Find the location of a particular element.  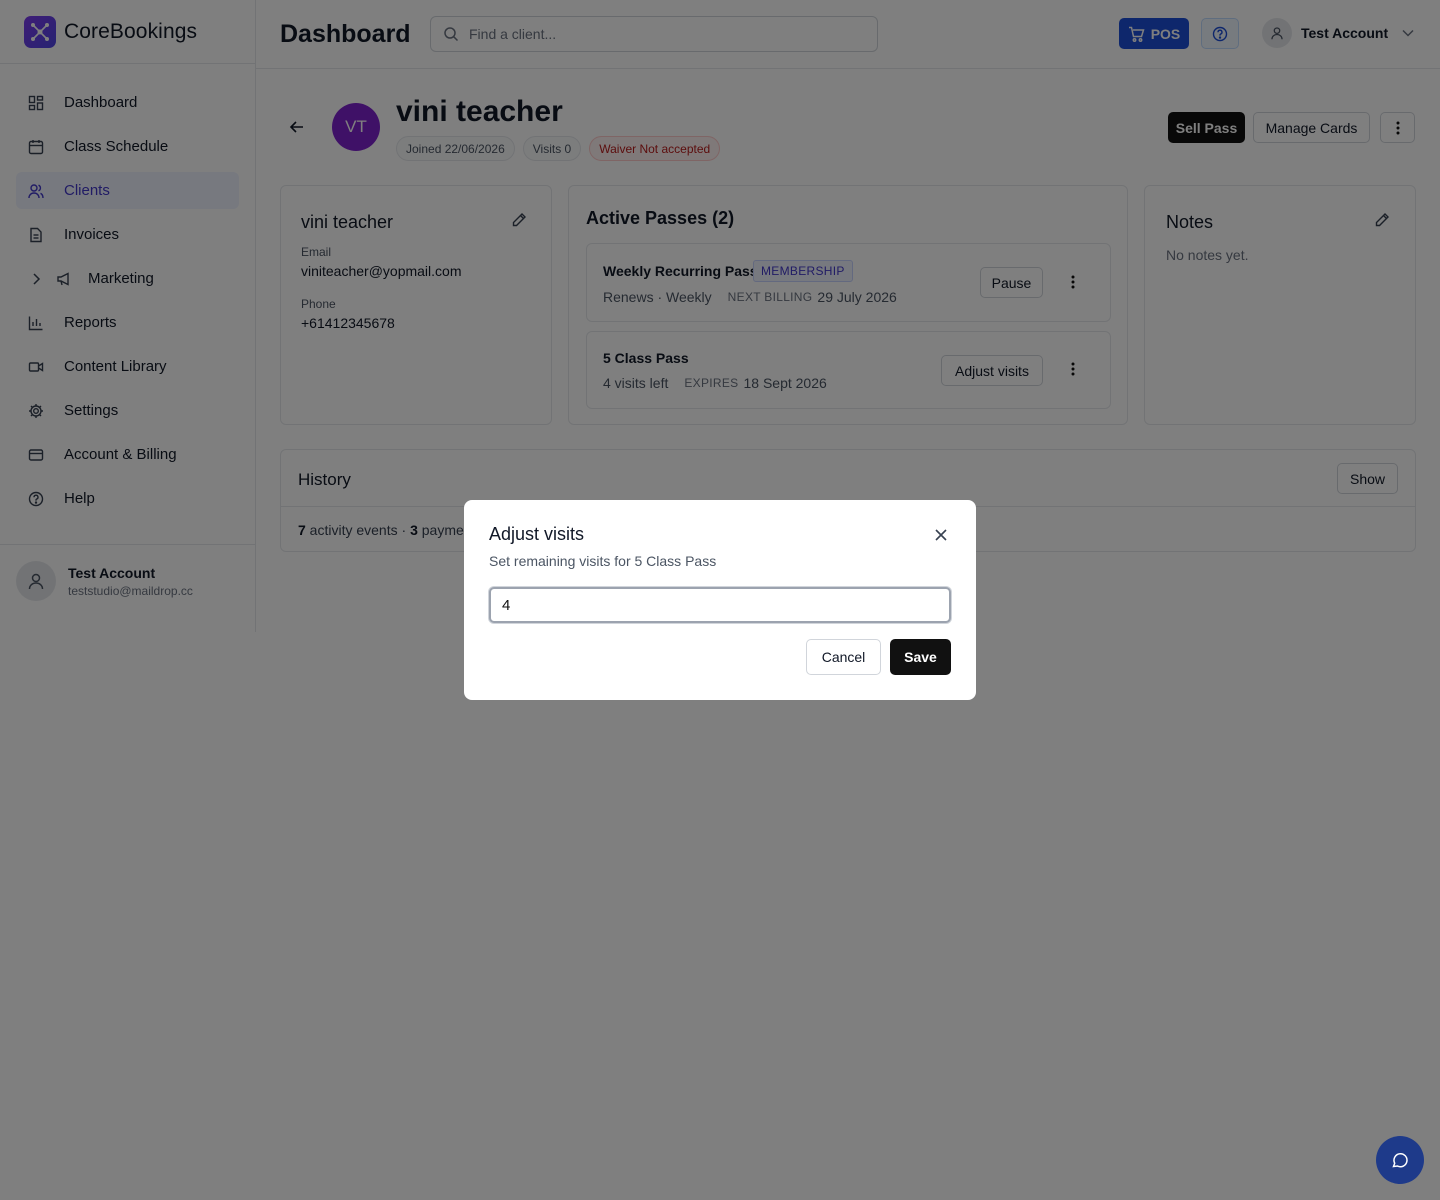

chat-launcher-button is located at coordinates (1400, 1160).